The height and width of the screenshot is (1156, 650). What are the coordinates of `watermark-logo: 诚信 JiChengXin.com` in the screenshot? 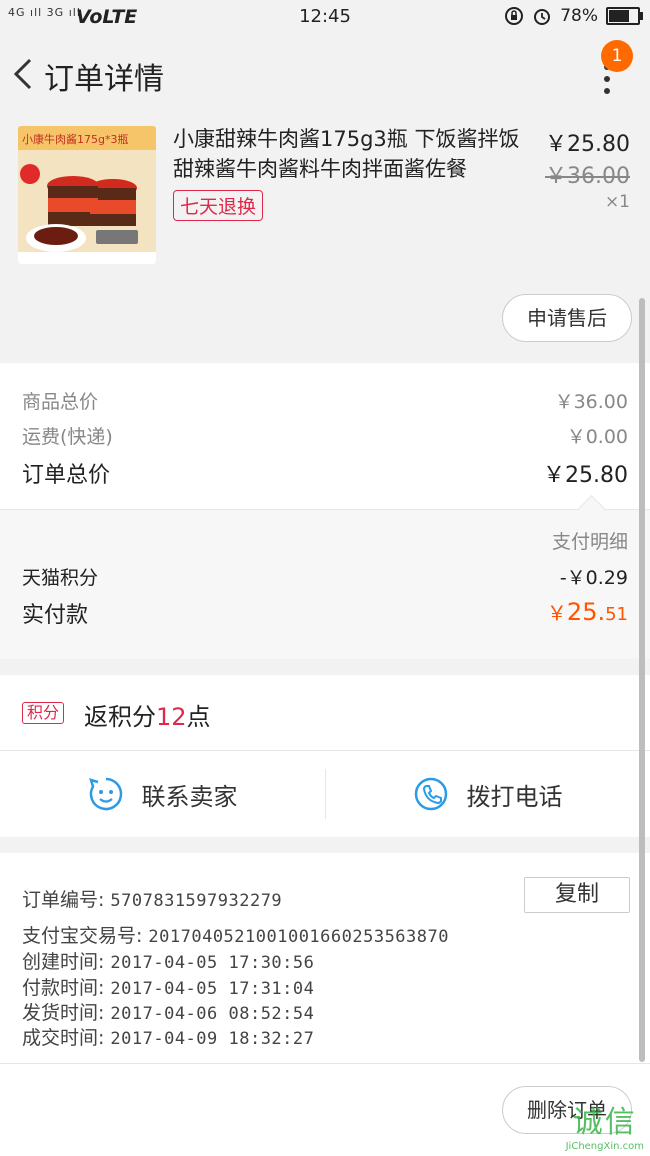 It's located at (605, 1124).